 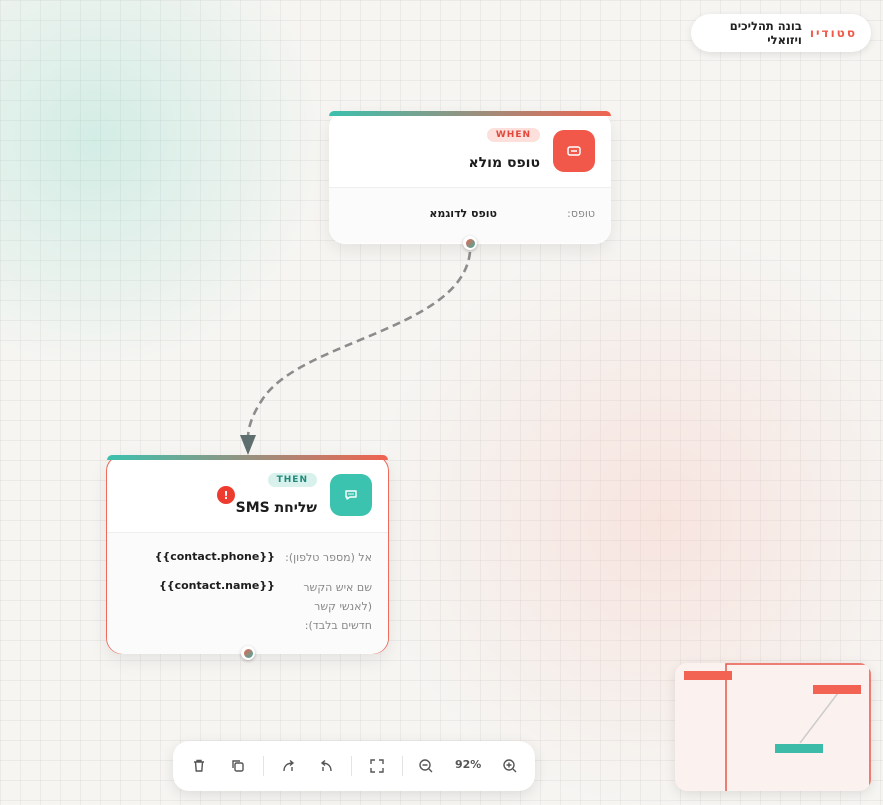 I want to click on minimap-canvas, so click(x=777, y=727).